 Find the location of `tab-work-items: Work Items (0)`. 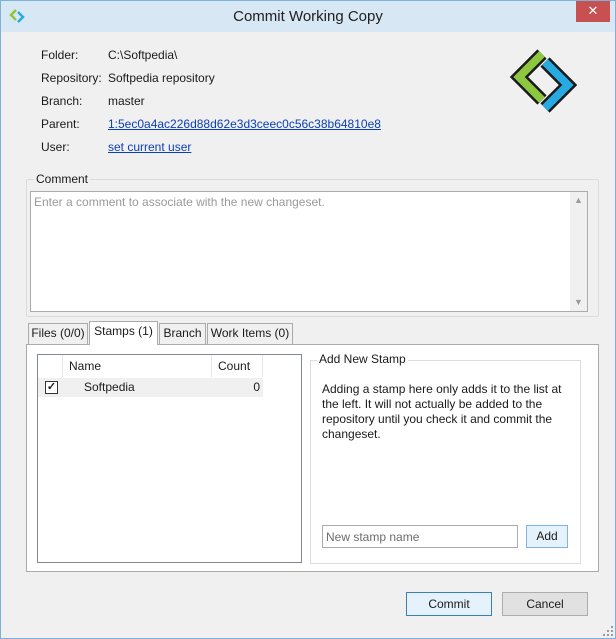

tab-work-items: Work Items (0) is located at coordinates (250, 333).